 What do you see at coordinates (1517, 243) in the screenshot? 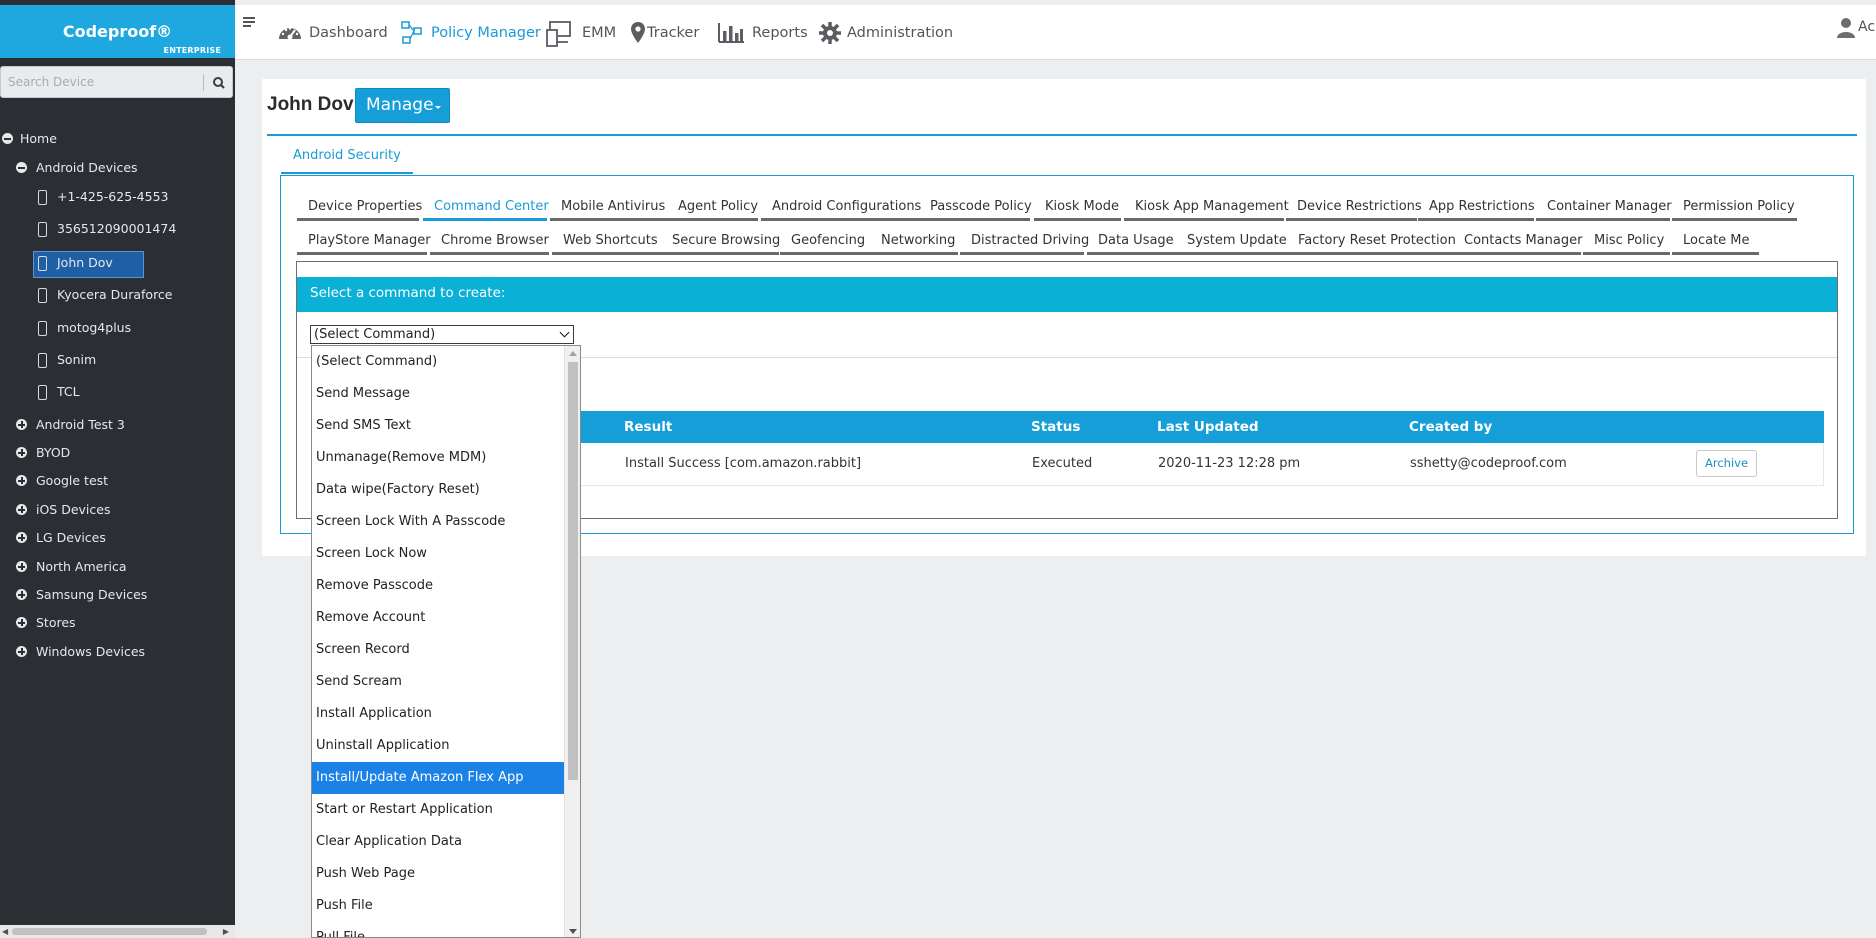
I see `tab-contacts-manager: Contacts Manager` at bounding box center [1517, 243].